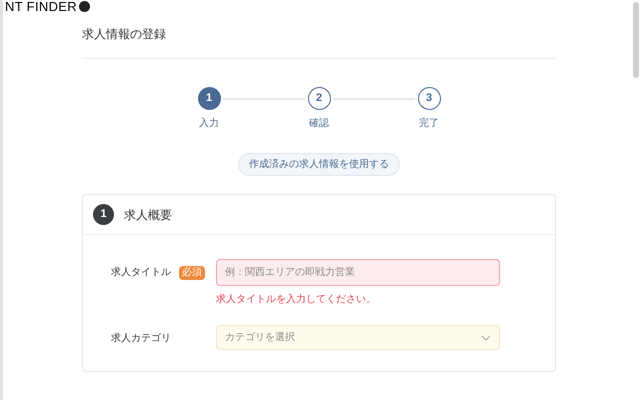 This screenshot has width=640, height=400. What do you see at coordinates (209, 123) in the screenshot?
I see `step-label: 入力` at bounding box center [209, 123].